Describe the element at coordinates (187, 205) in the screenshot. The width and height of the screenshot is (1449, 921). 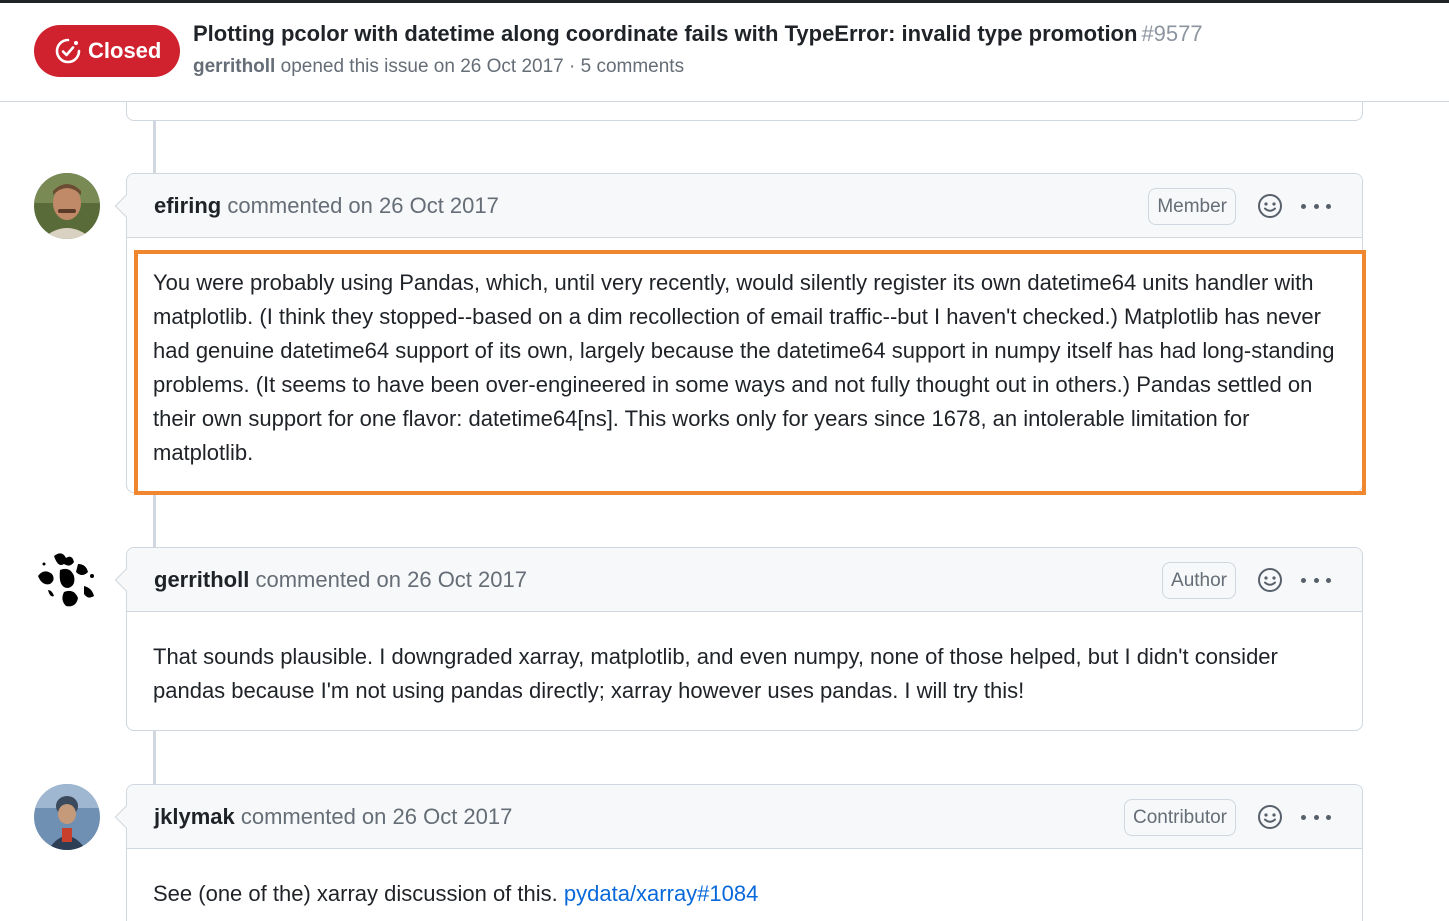
I see `comment-author-link: efiring` at that location.